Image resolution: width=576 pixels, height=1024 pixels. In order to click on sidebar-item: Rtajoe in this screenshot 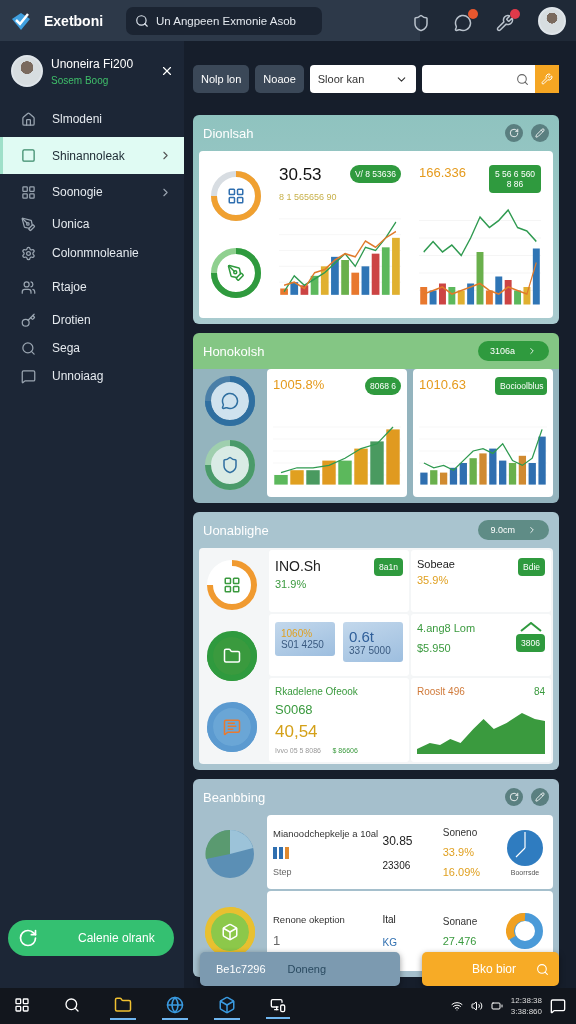, I will do `click(92, 287)`.